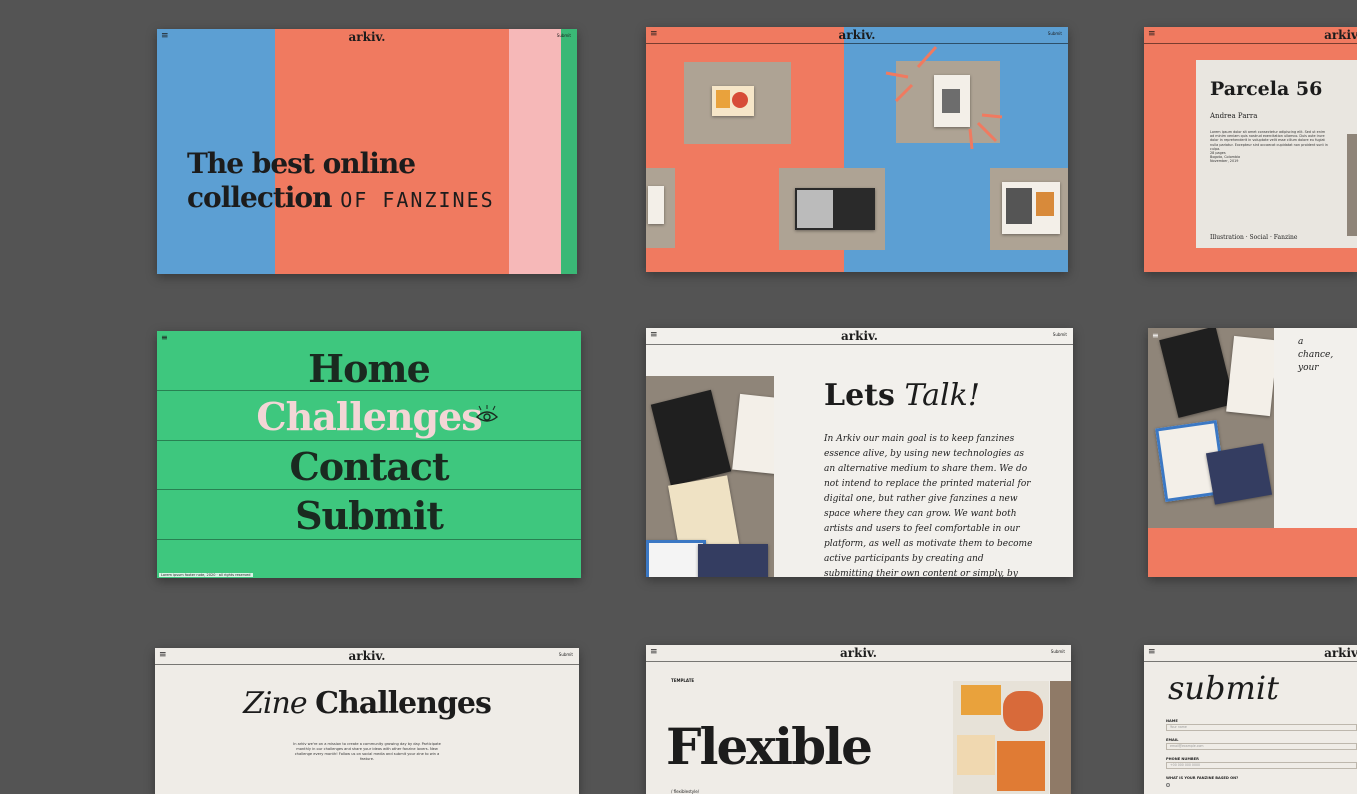 This screenshot has height=794, width=1357. What do you see at coordinates (1233, 116) in the screenshot?
I see `zine-author: Andrea Parra` at bounding box center [1233, 116].